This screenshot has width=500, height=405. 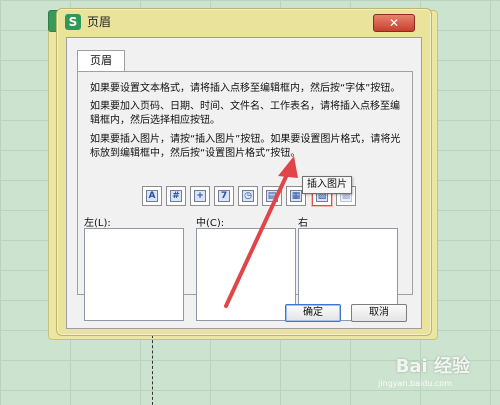 I want to click on date-button: 7, so click(x=224, y=196).